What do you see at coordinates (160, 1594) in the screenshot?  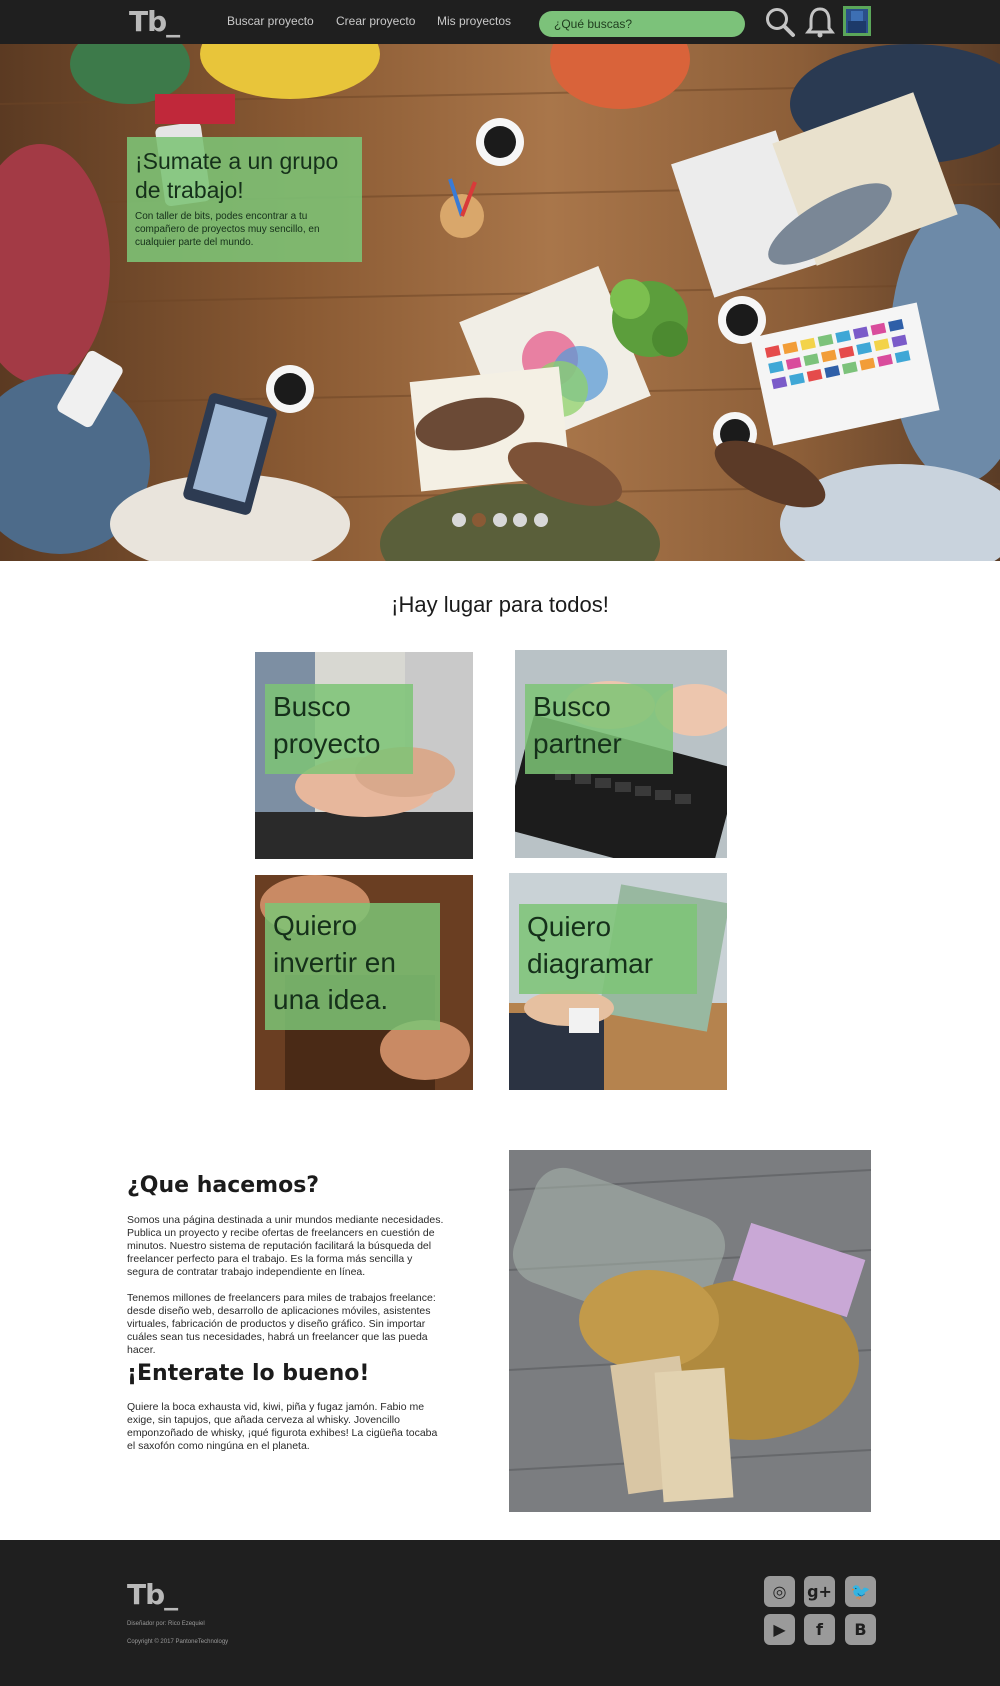 I see `footer-logo: Tb_` at bounding box center [160, 1594].